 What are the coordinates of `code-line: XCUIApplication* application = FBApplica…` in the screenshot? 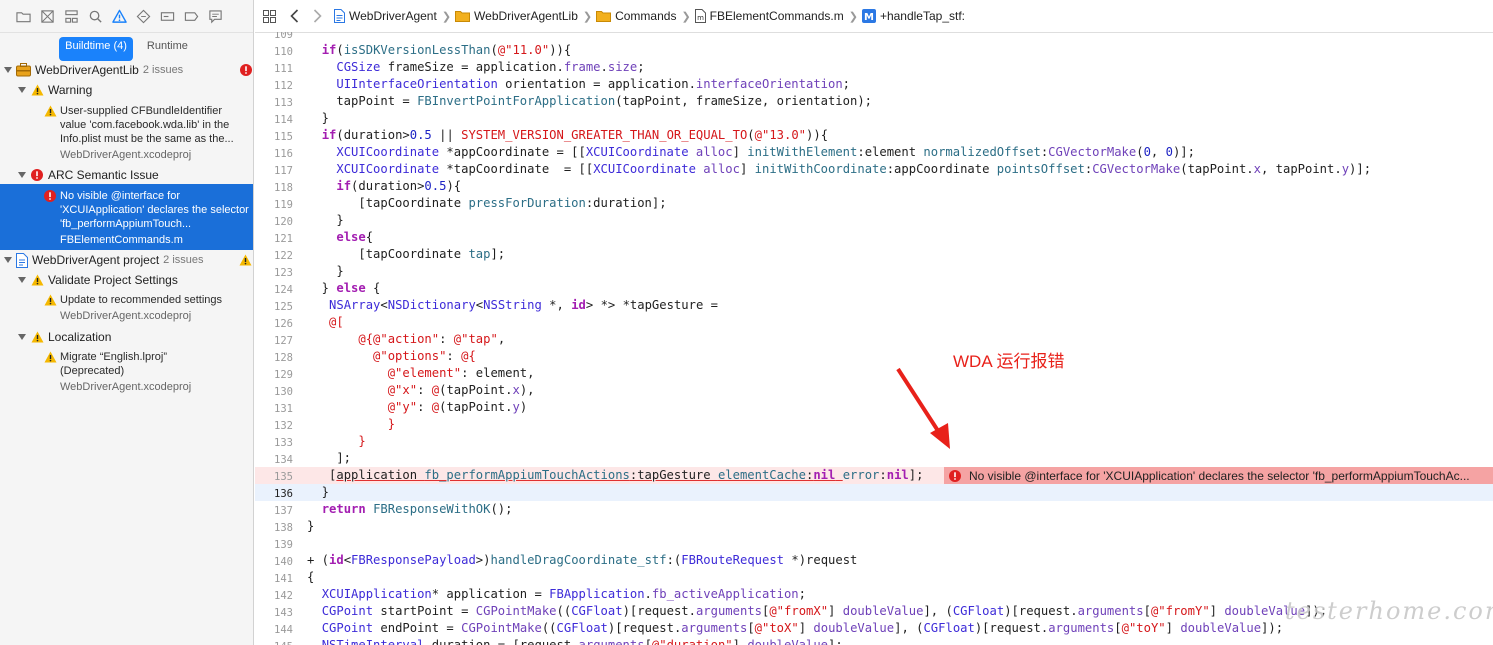 It's located at (563, 594).